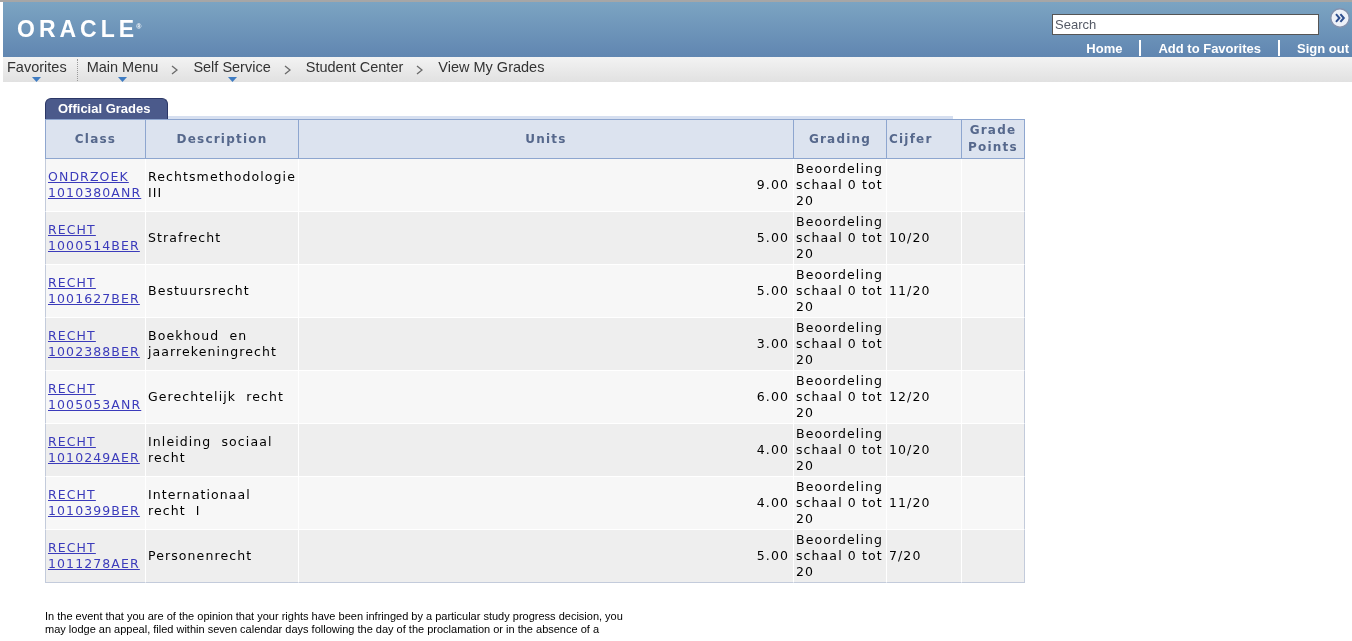  Describe the element at coordinates (107, 108) in the screenshot. I see `tab: Official Grades` at that location.